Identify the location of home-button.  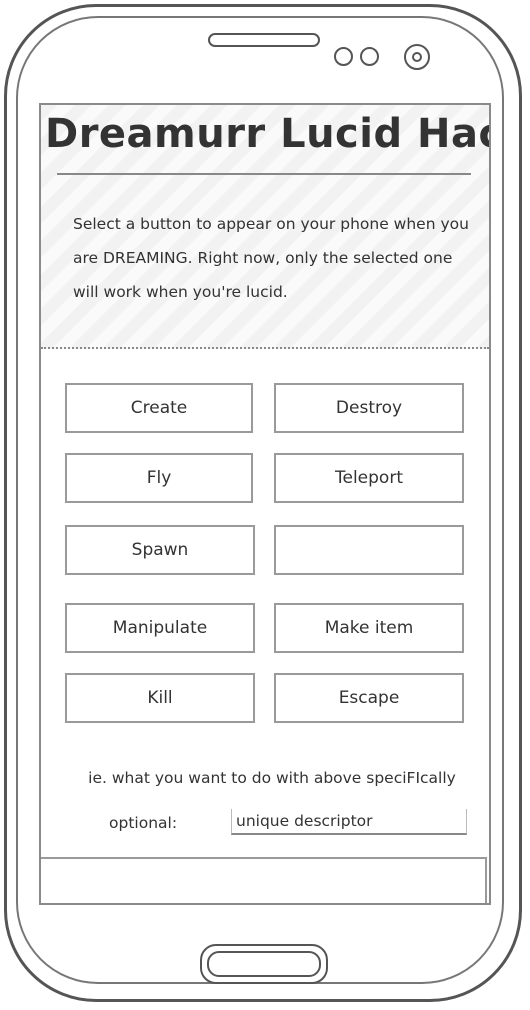
(264, 964).